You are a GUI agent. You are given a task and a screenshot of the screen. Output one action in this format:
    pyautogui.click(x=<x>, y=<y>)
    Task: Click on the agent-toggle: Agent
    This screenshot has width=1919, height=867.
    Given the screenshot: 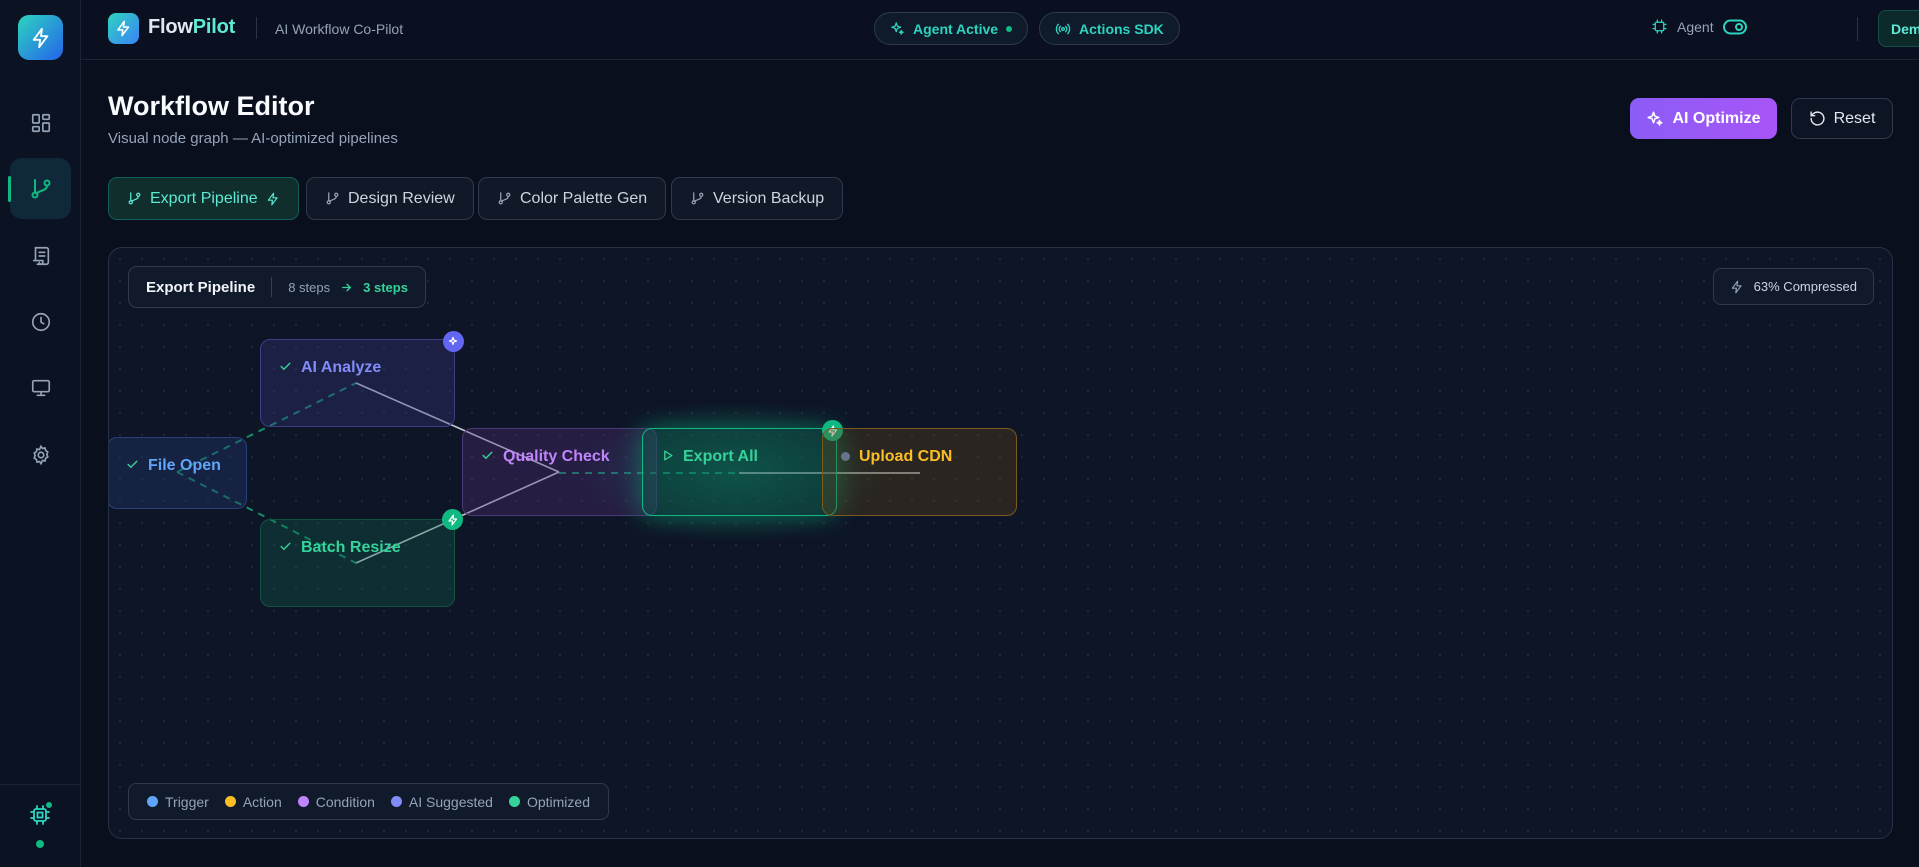 What is the action you would take?
    pyautogui.click(x=1699, y=26)
    